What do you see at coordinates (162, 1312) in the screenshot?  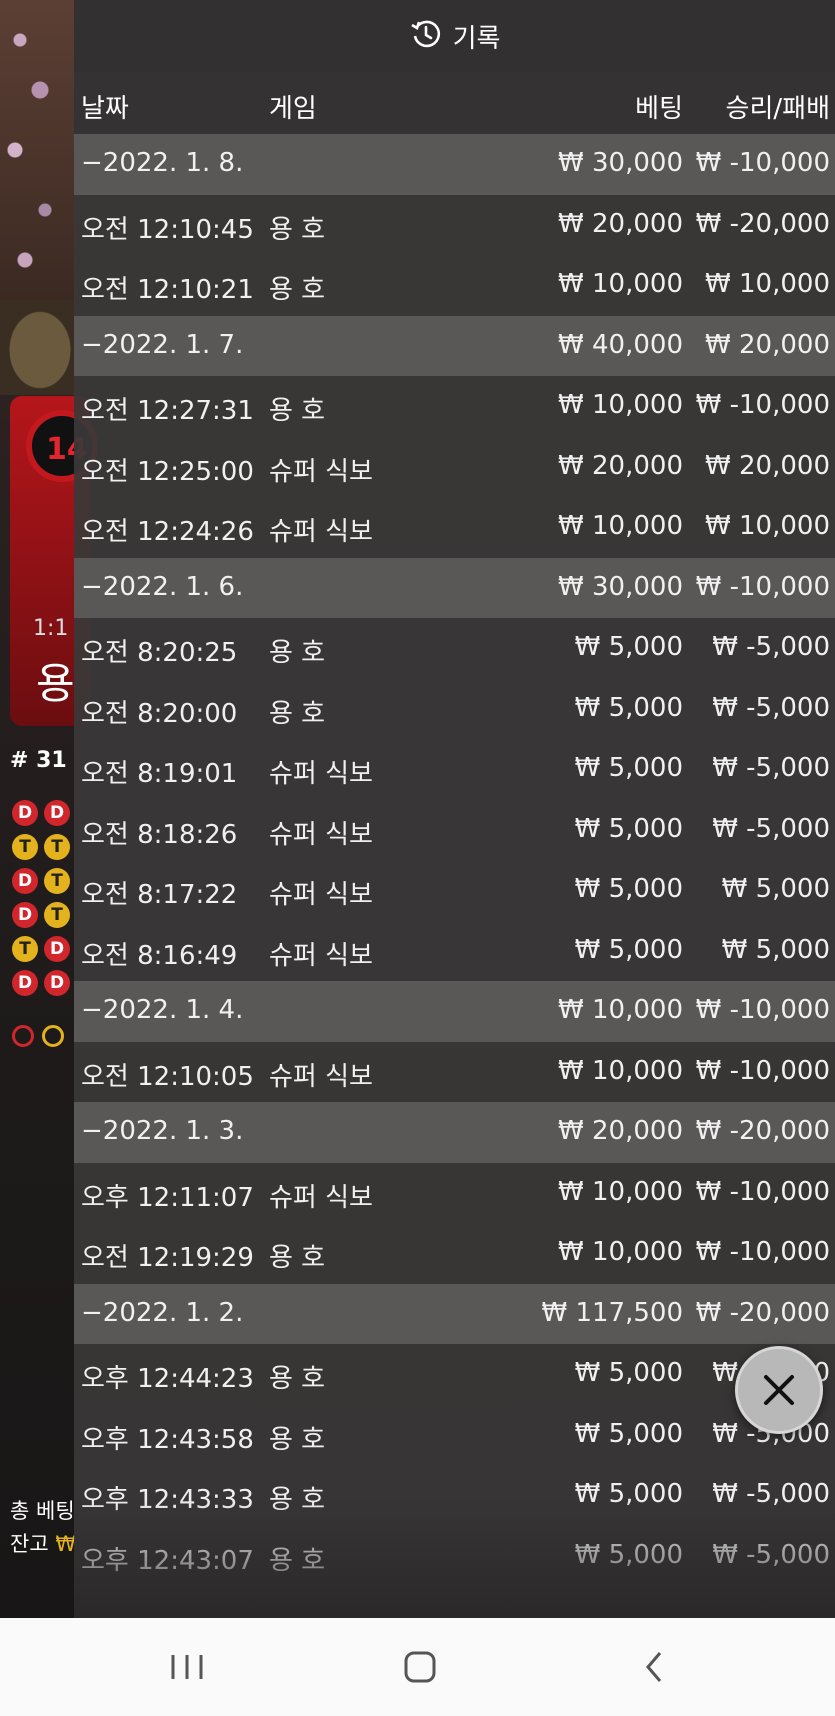 I see `row-date: −2022. 1. 2.` at bounding box center [162, 1312].